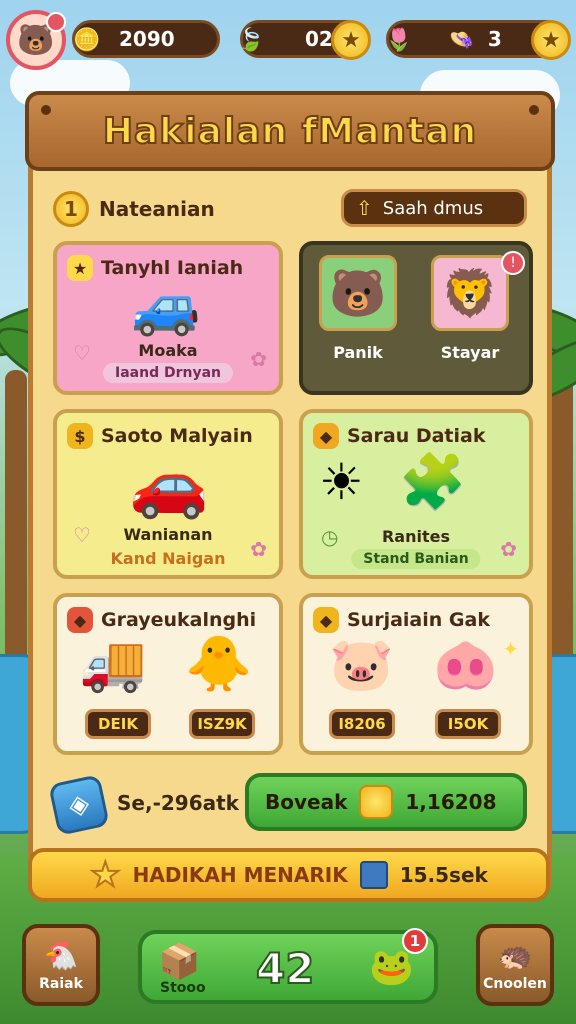  I want to click on item-card-vehicle-1: ★ Tanyhl Ianiah 🚙 ♡ ✿ Moaka Iaand Drnyan, so click(168, 318).